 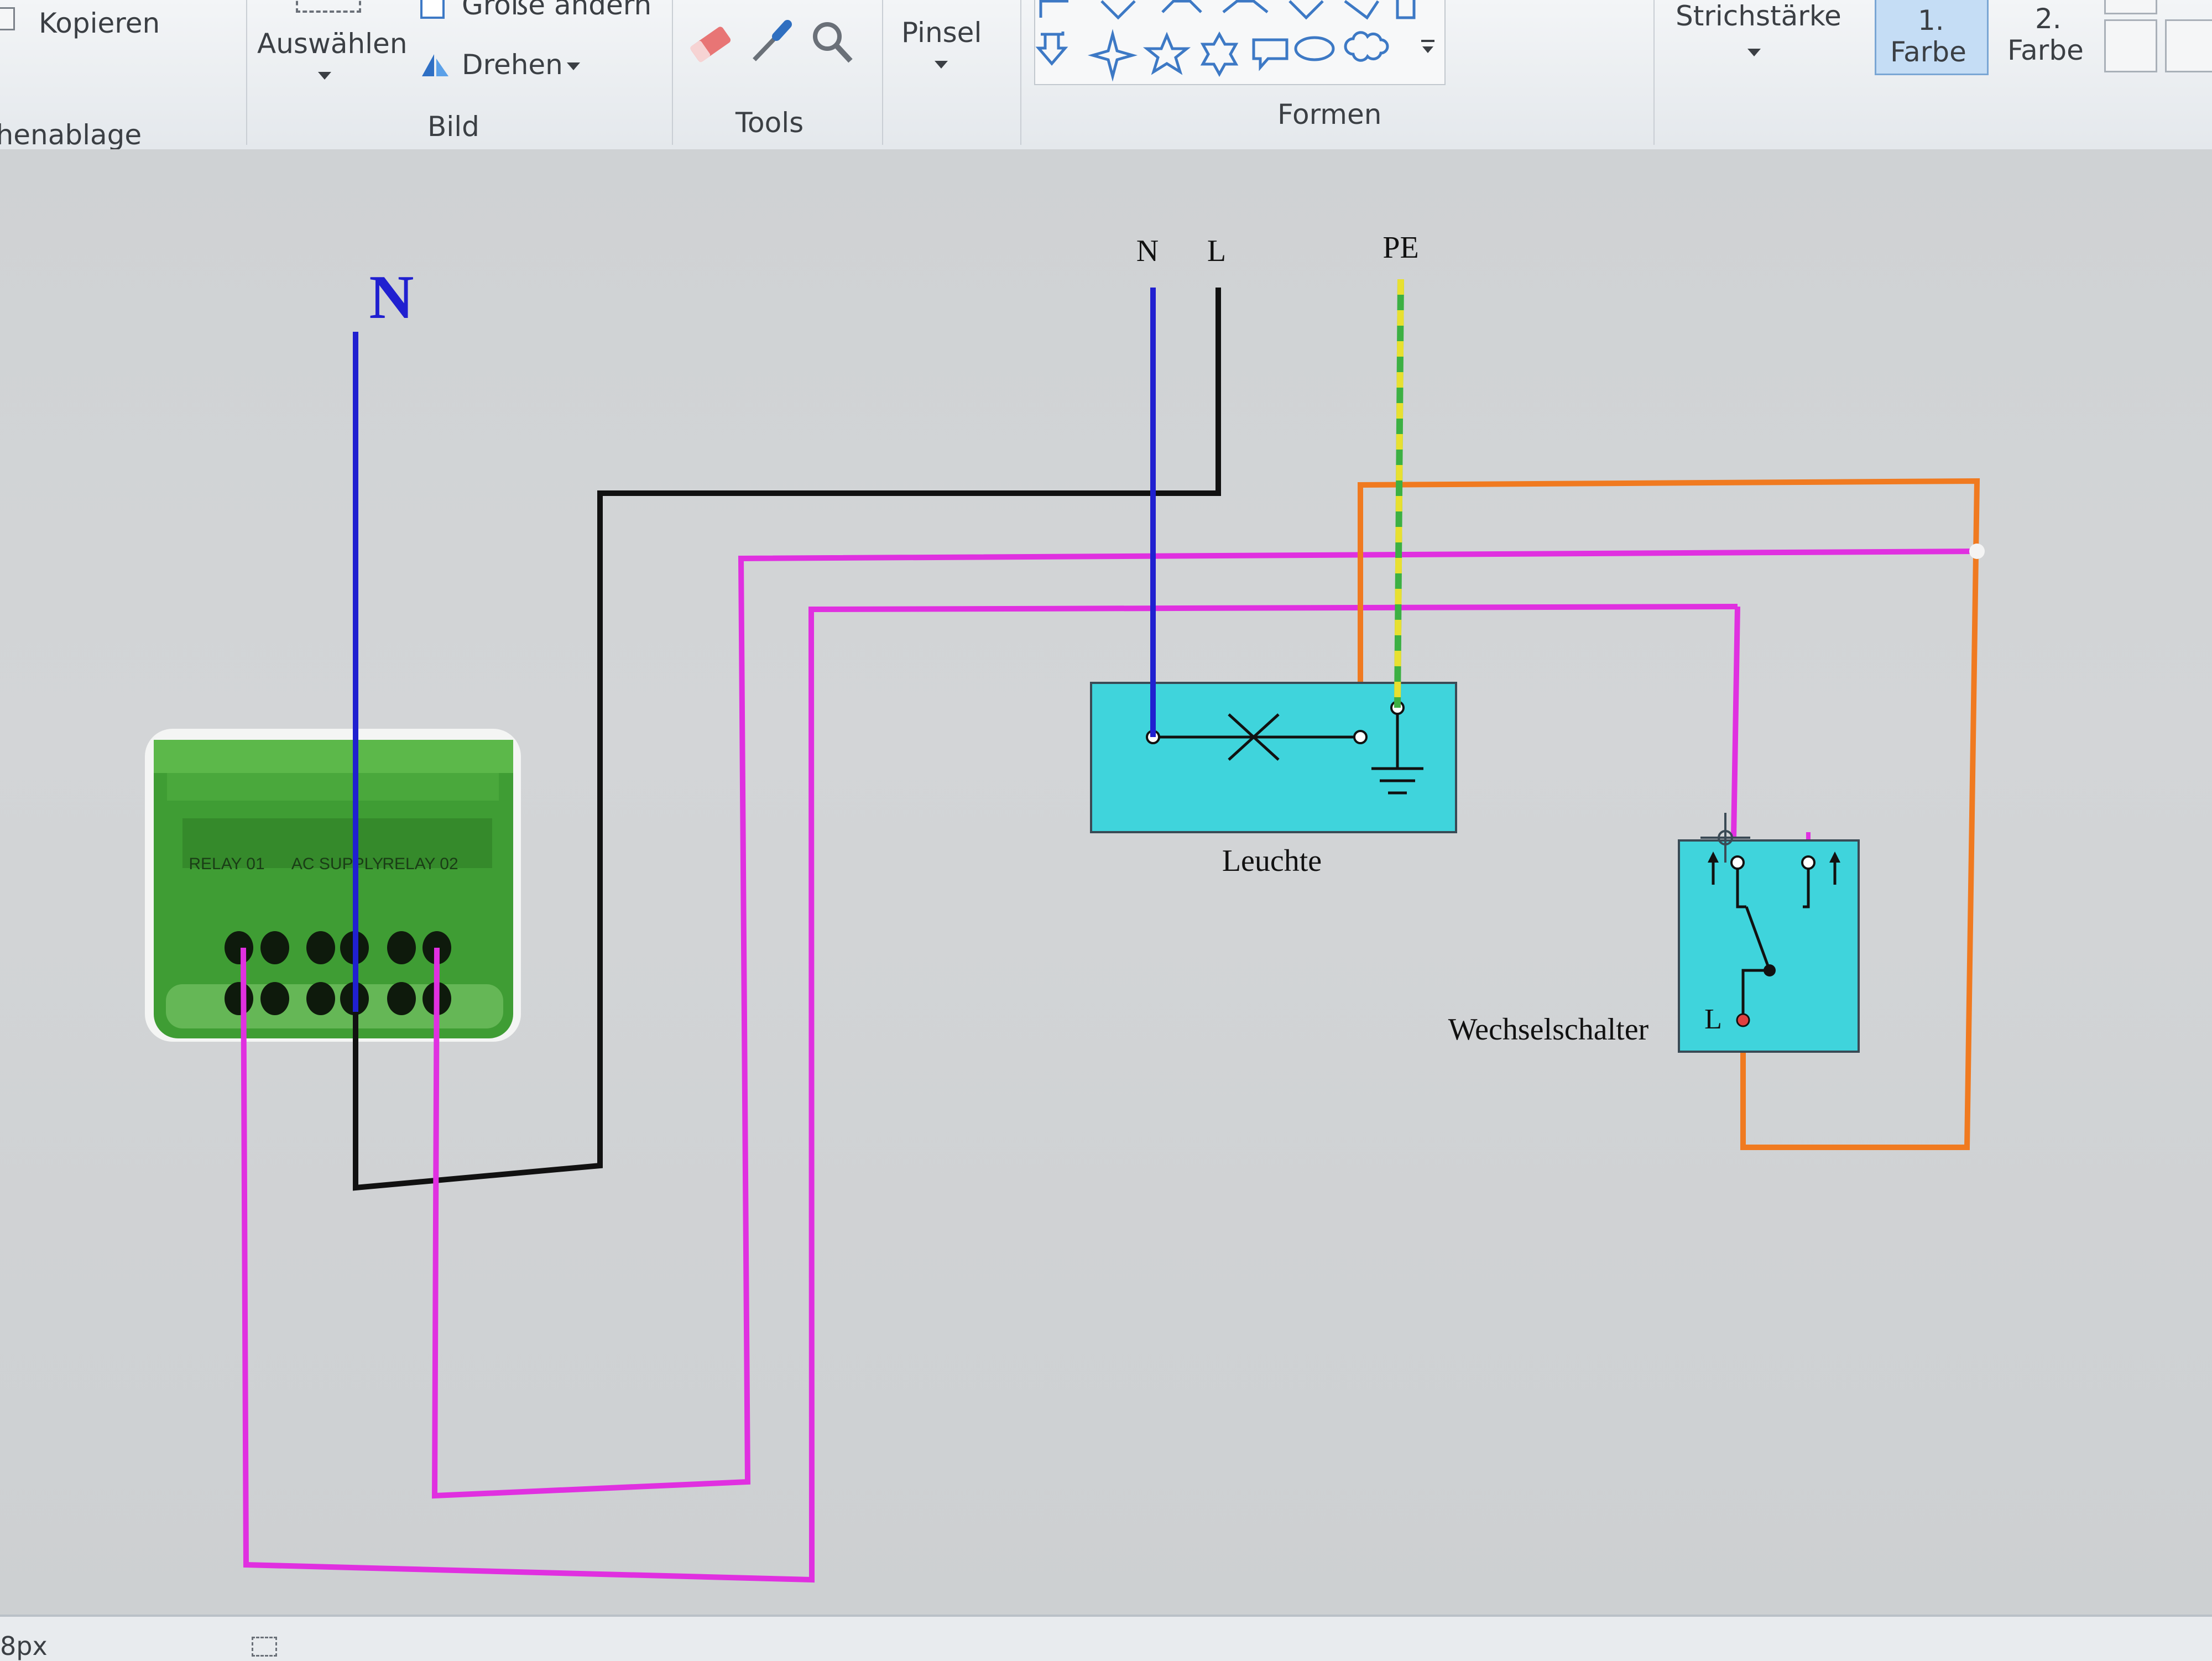 What do you see at coordinates (1366, 46) in the screenshot?
I see `cloud-callout-shape` at bounding box center [1366, 46].